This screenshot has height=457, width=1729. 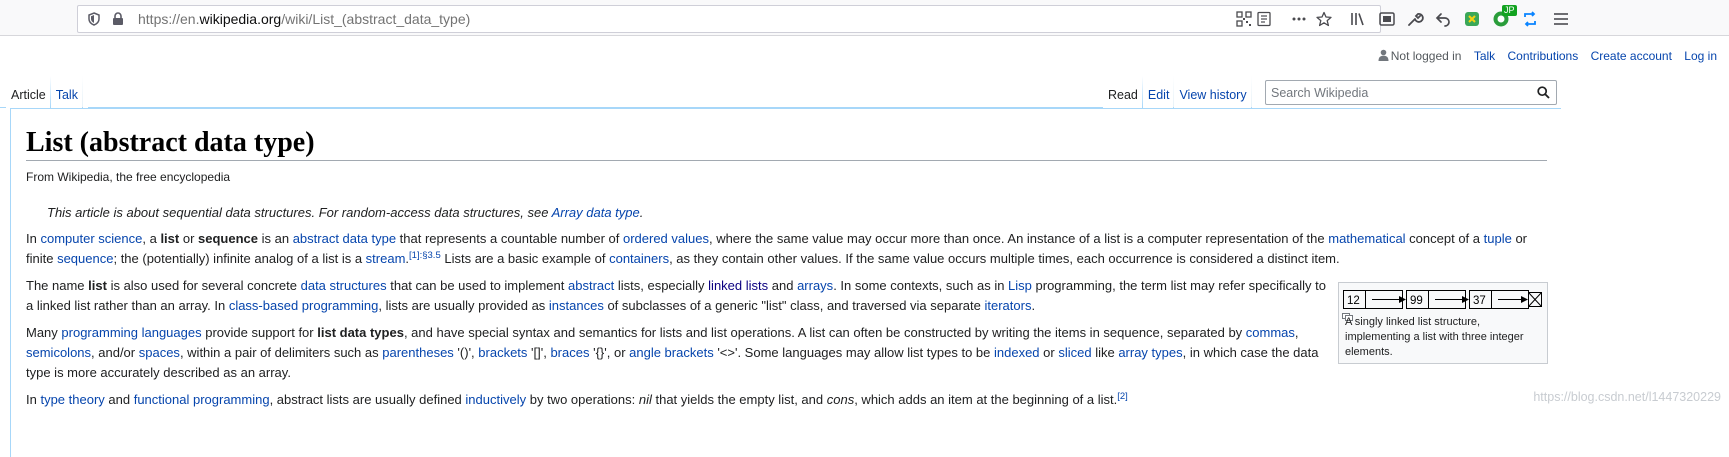 I want to click on link: mathematical, so click(x=1366, y=238).